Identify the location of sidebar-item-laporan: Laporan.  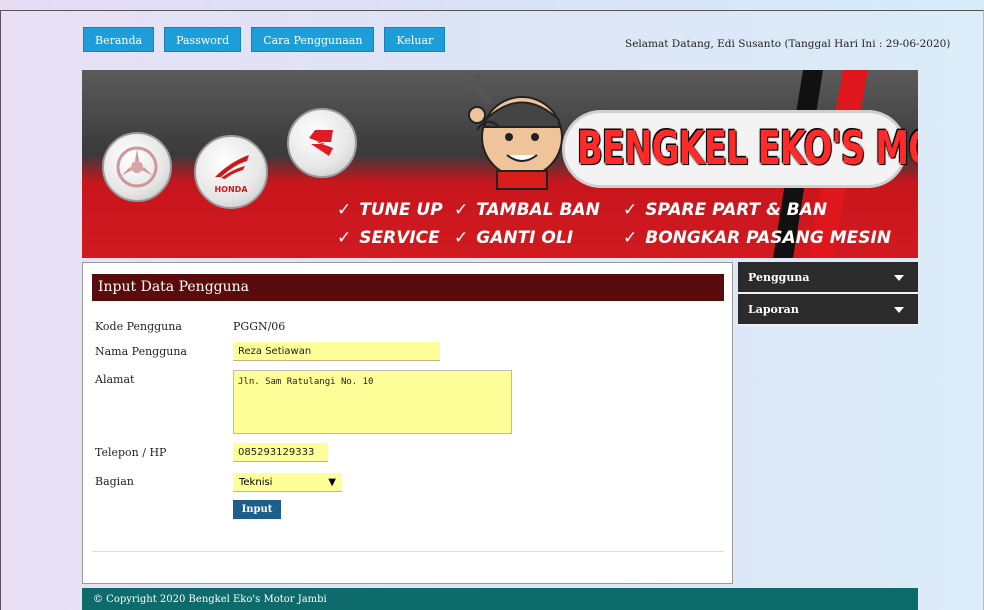
(828, 310).